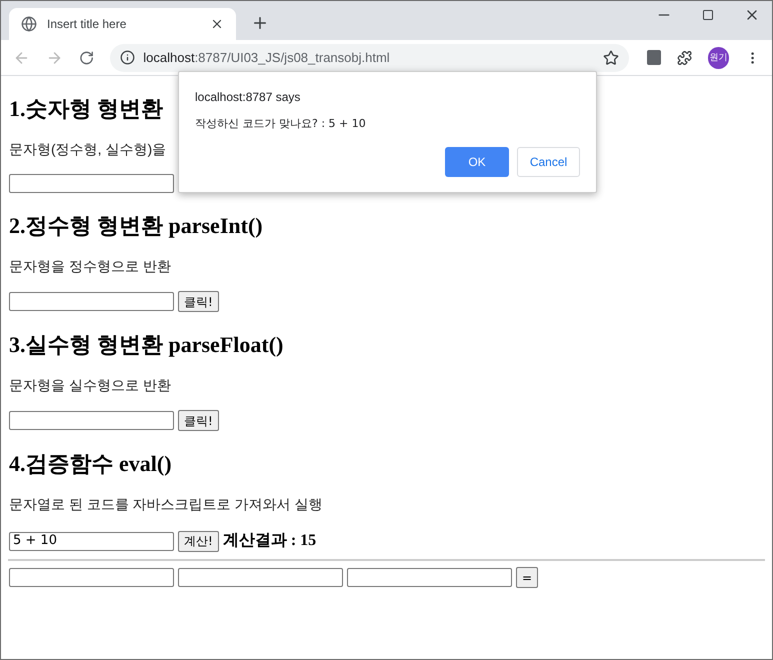  Describe the element at coordinates (87, 149) in the screenshot. I see `section-description: 문자형(정수형, 실수형)을` at that location.